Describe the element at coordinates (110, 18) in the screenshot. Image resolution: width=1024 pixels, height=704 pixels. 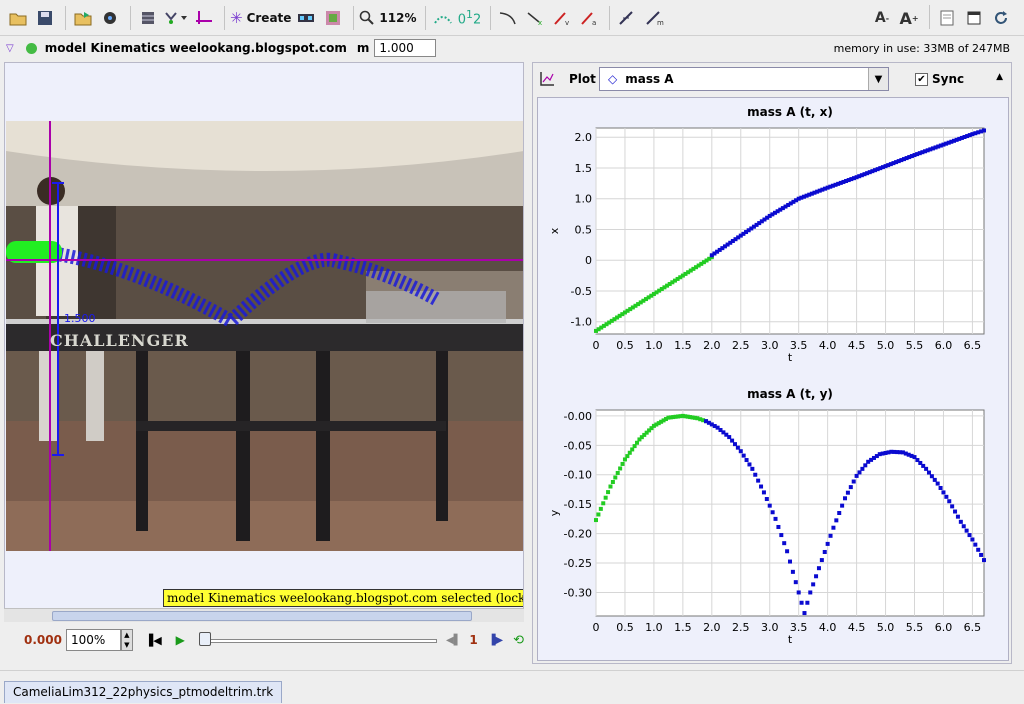
I see `video-icon` at that location.